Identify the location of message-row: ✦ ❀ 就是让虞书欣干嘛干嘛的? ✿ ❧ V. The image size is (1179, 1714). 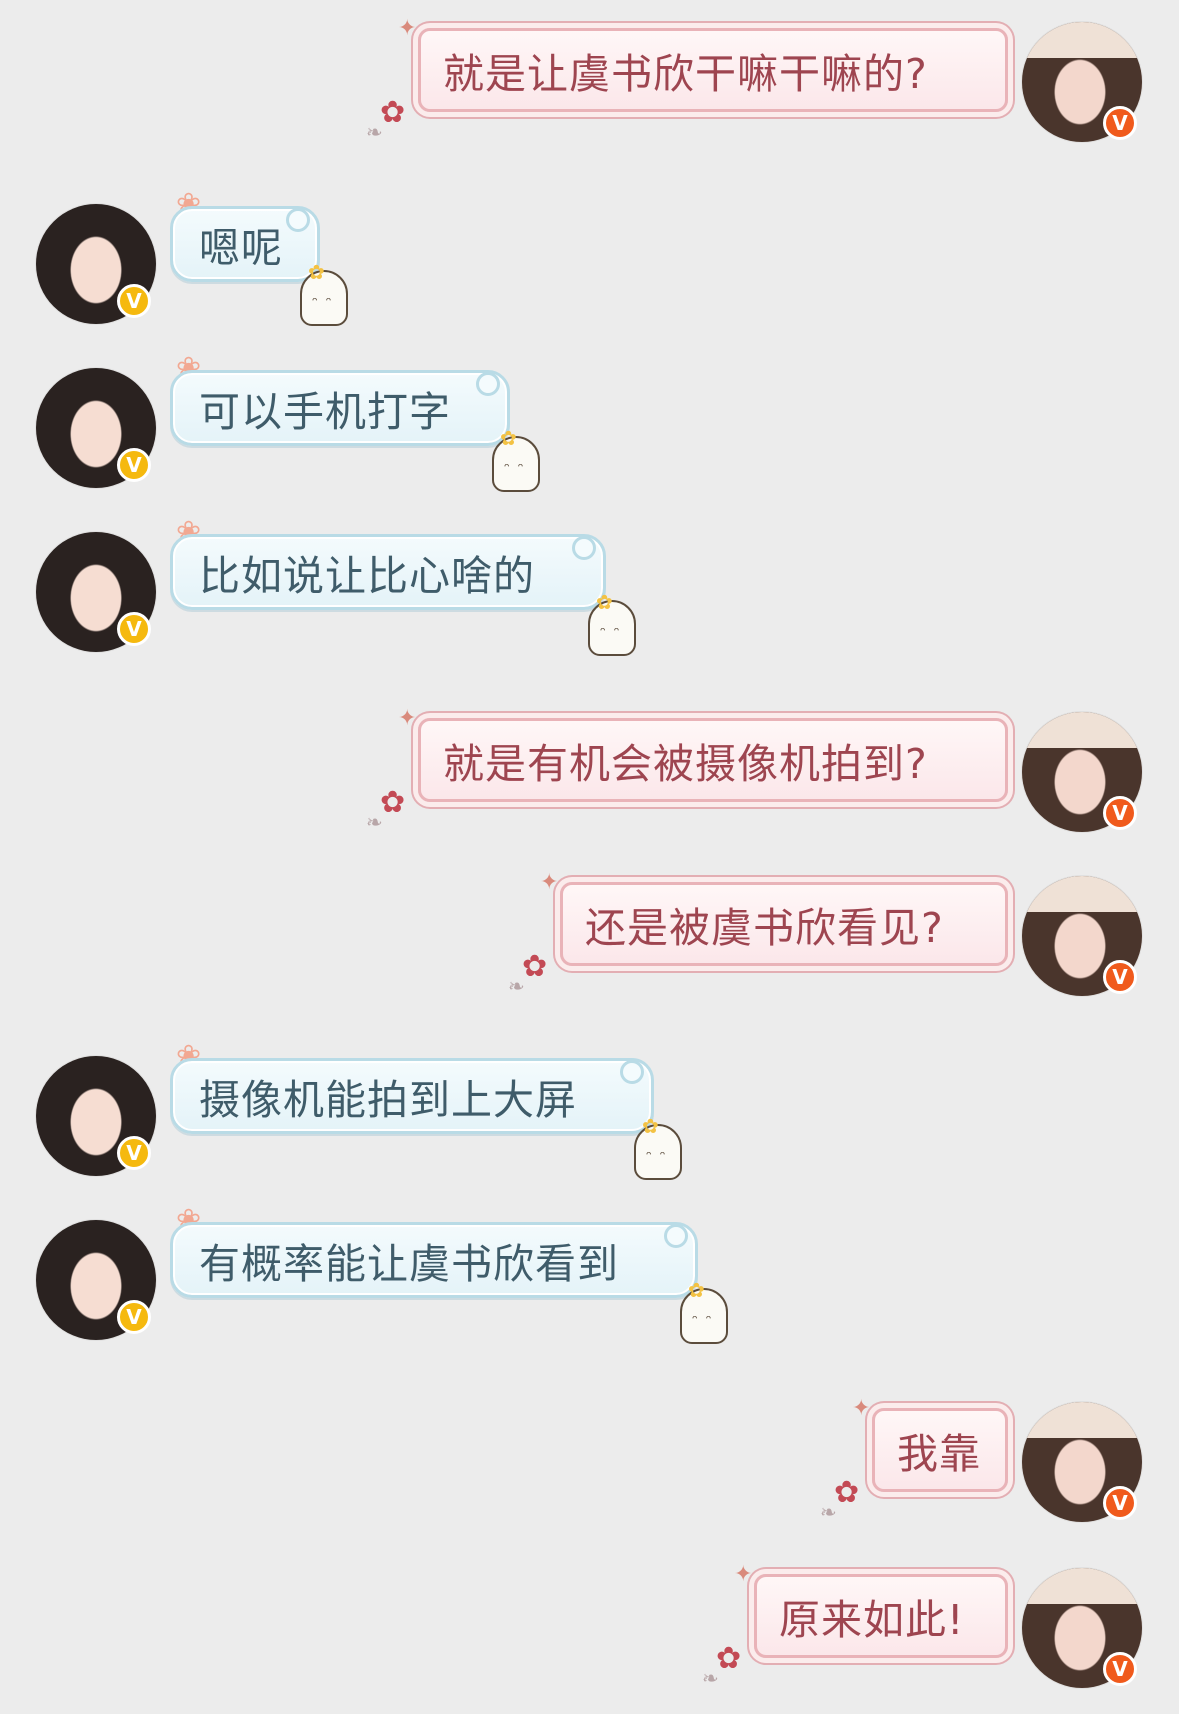
(589, 79).